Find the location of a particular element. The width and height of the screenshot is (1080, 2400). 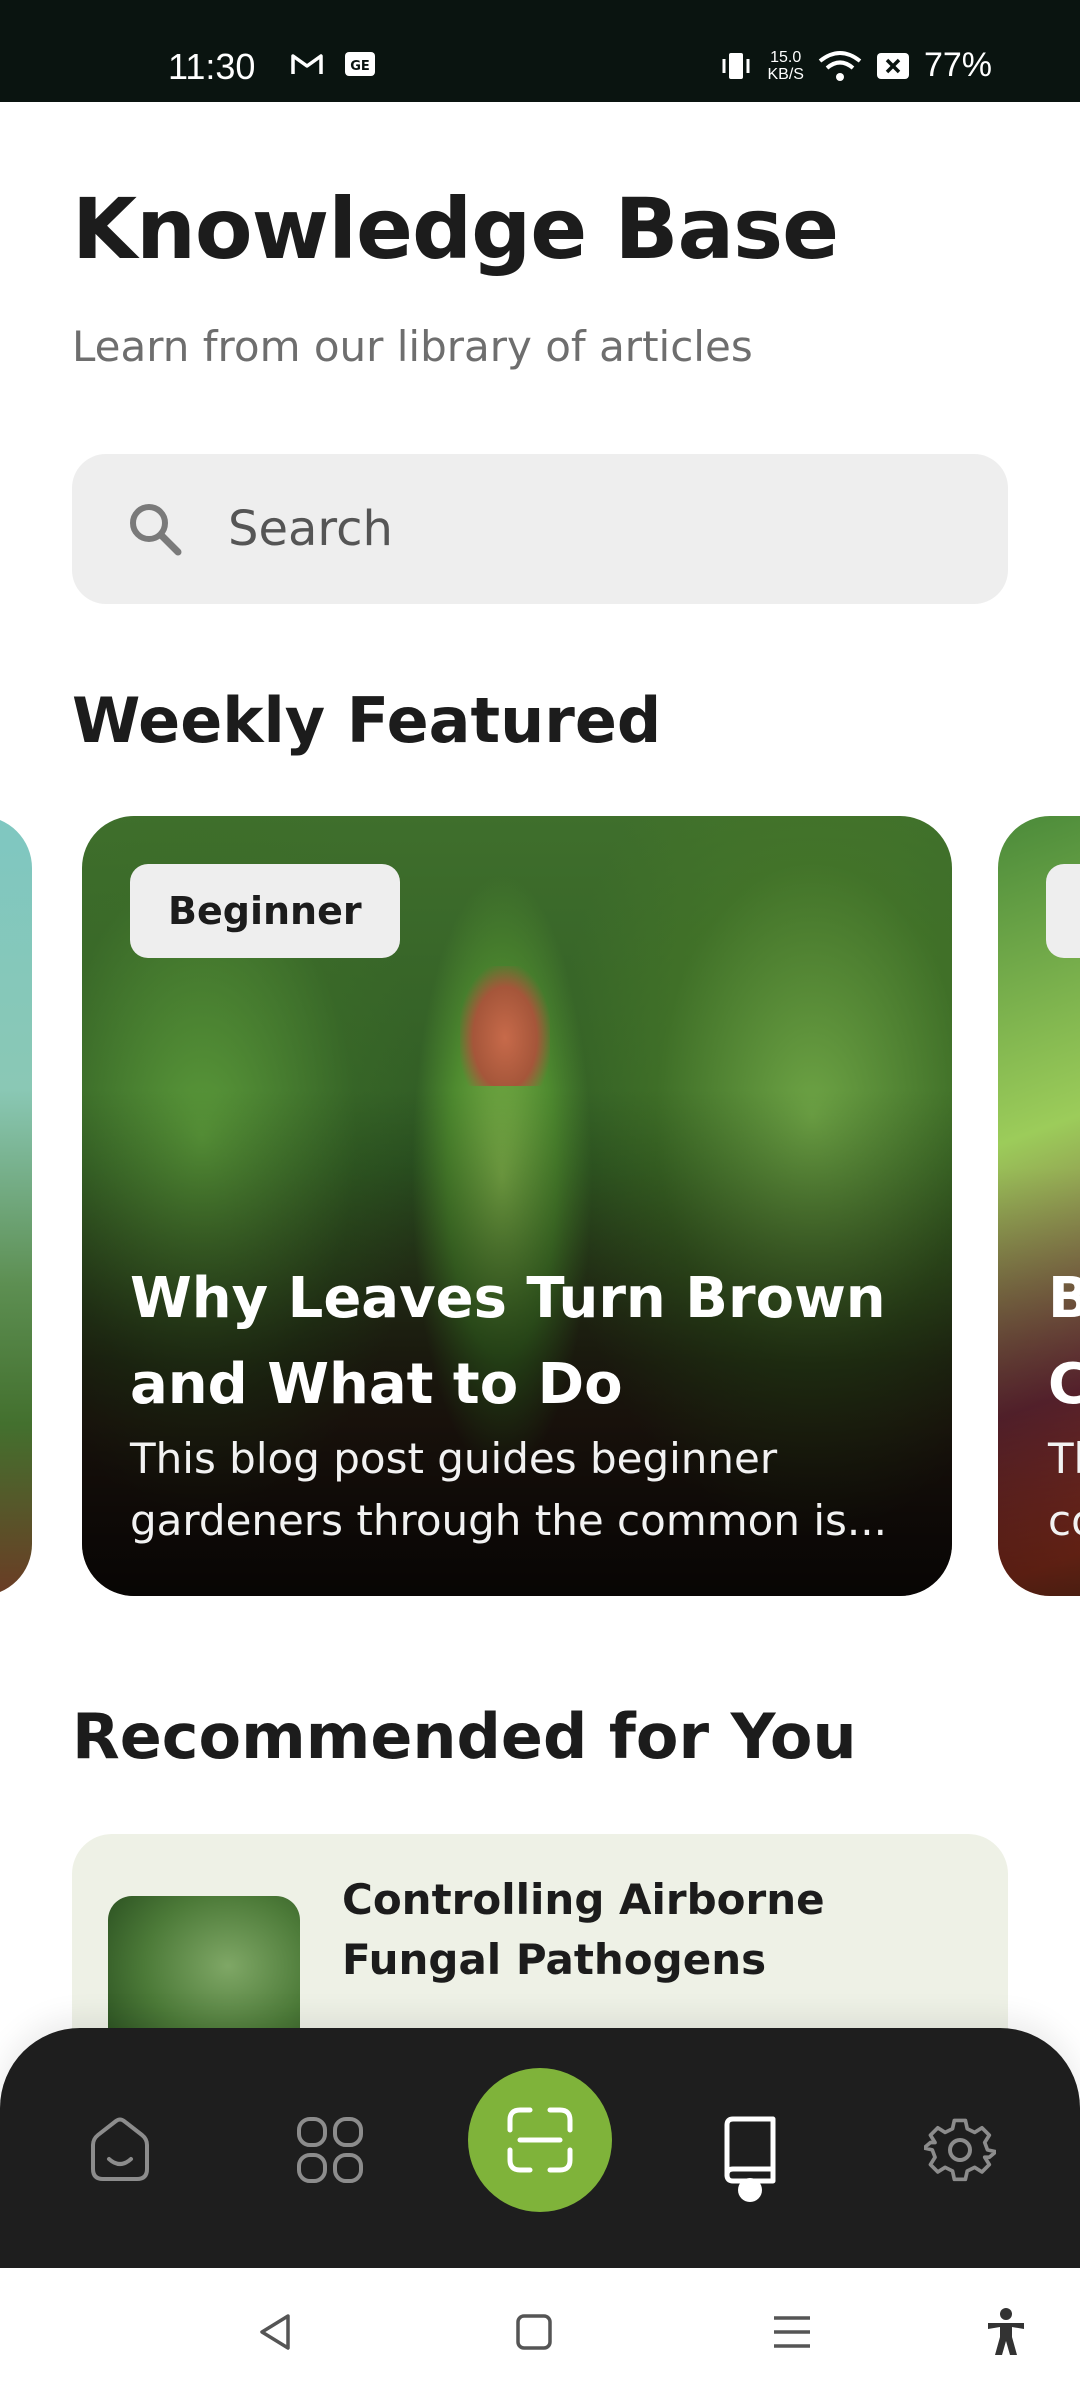

apps-icon is located at coordinates (330, 2150).